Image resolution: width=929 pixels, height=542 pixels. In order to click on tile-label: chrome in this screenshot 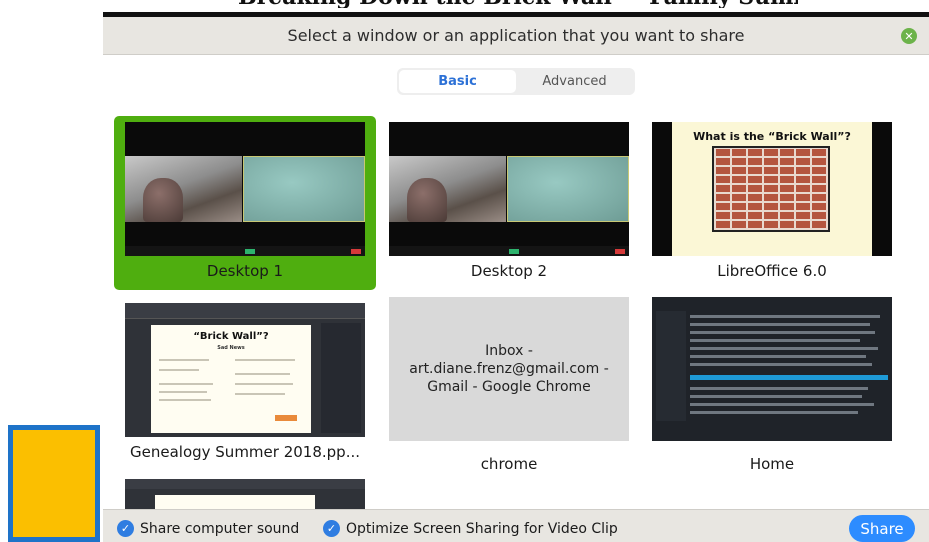, I will do `click(509, 464)`.